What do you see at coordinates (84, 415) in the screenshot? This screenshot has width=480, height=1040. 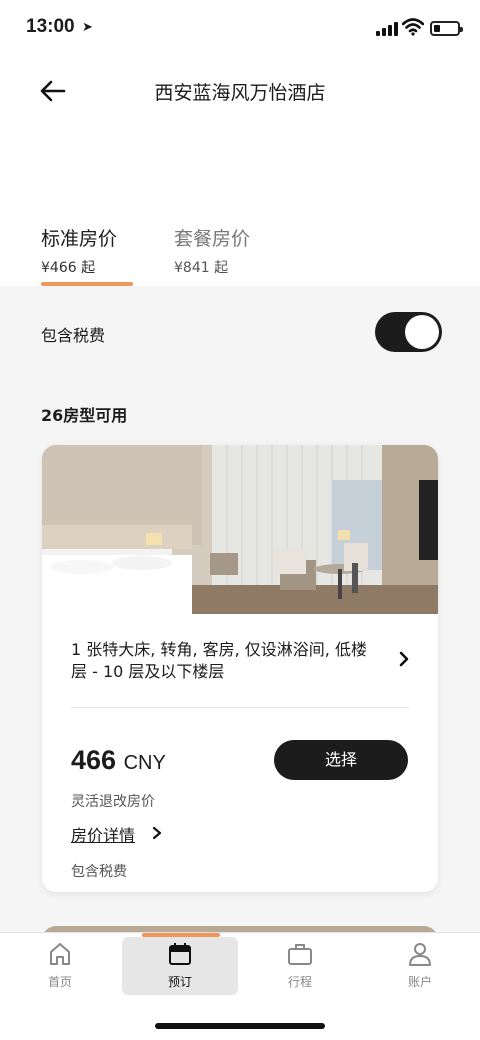 I see `rooms-available-count: 26房型可用` at bounding box center [84, 415].